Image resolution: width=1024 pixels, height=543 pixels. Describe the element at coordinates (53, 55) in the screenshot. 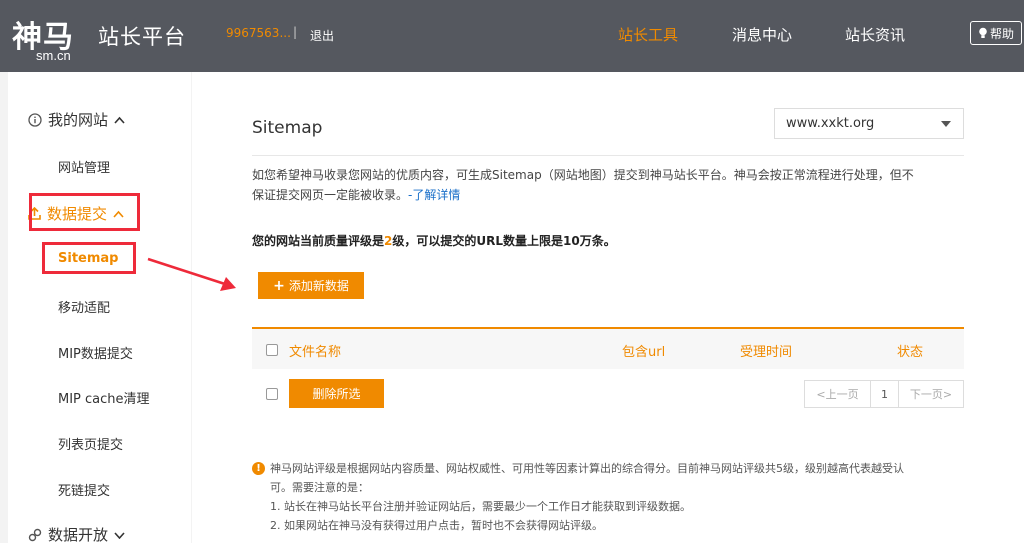

I see `logo-sub: sm.cn` at that location.